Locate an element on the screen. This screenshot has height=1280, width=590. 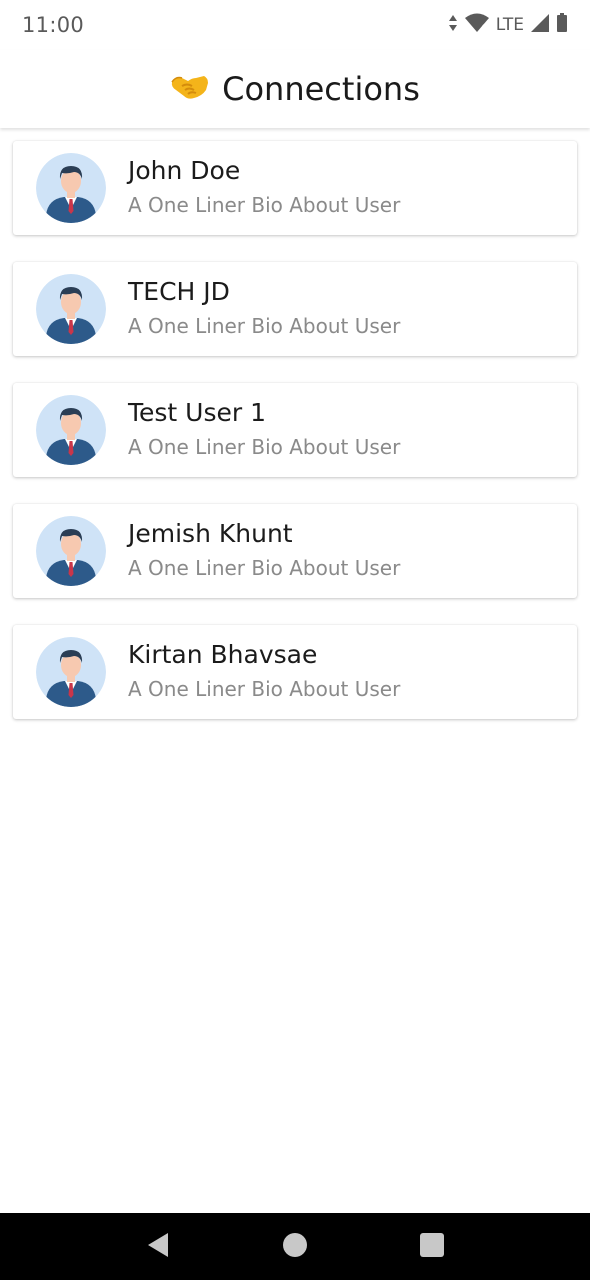
battery-icon is located at coordinates (562, 25).